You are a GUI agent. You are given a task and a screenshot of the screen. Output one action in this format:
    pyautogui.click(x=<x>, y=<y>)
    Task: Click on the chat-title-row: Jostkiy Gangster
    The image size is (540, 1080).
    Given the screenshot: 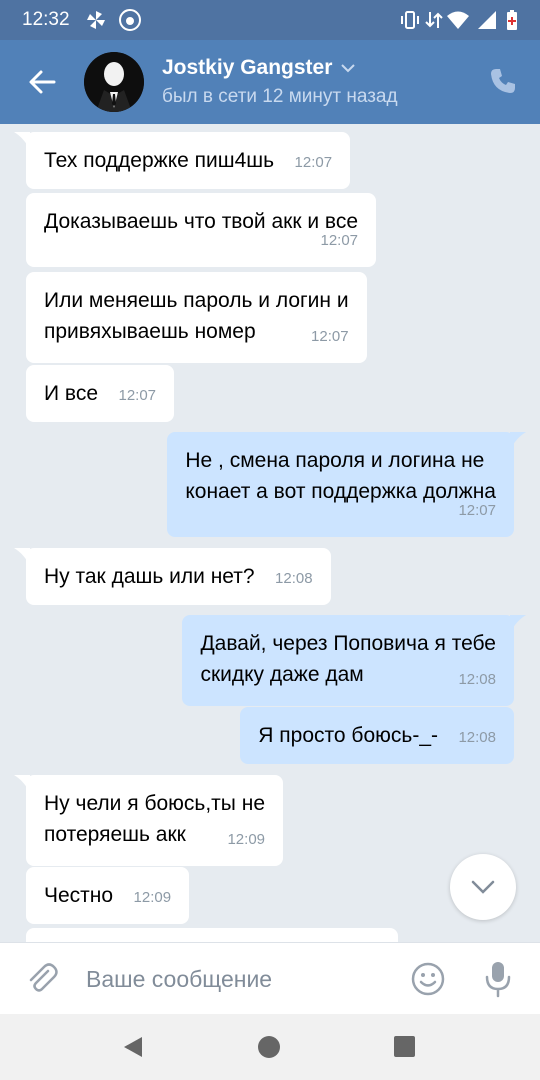 What is the action you would take?
    pyautogui.click(x=259, y=68)
    